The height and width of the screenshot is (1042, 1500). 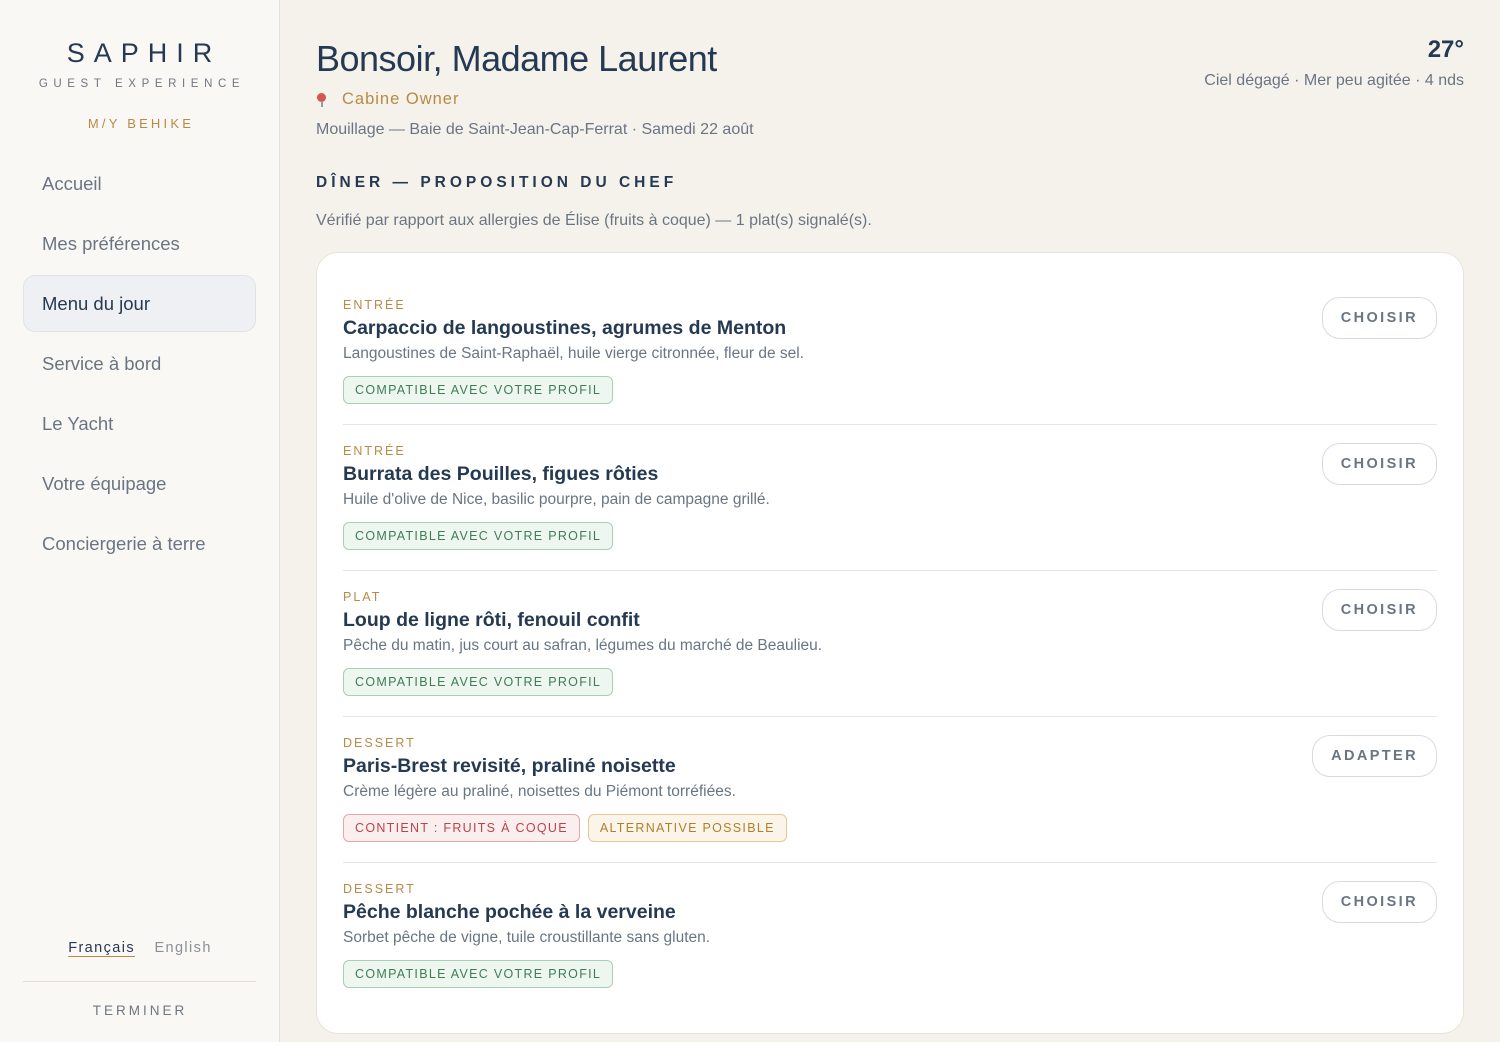 I want to click on brand-logo: SAPHIR, so click(x=144, y=53).